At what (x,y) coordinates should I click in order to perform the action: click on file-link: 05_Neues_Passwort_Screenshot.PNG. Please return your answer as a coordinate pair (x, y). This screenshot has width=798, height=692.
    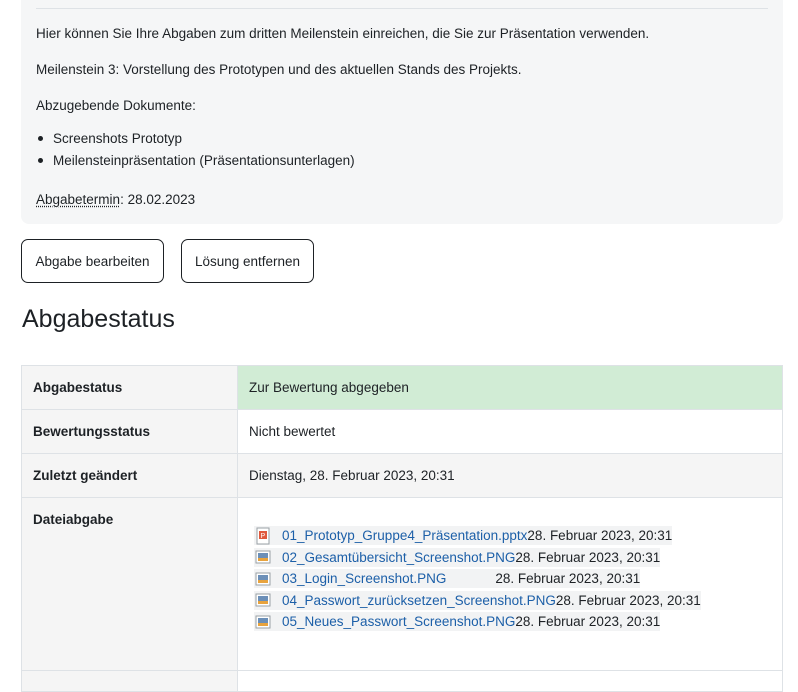
    Looking at the image, I should click on (398, 621).